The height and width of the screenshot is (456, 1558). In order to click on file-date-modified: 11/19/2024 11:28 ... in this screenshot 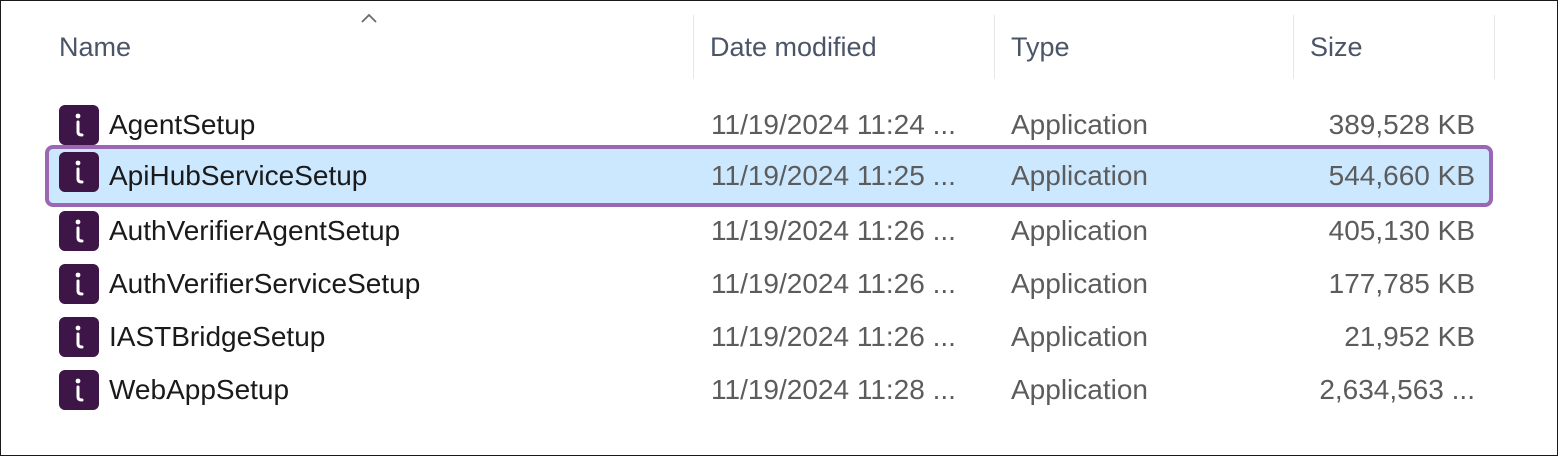, I will do `click(833, 389)`.